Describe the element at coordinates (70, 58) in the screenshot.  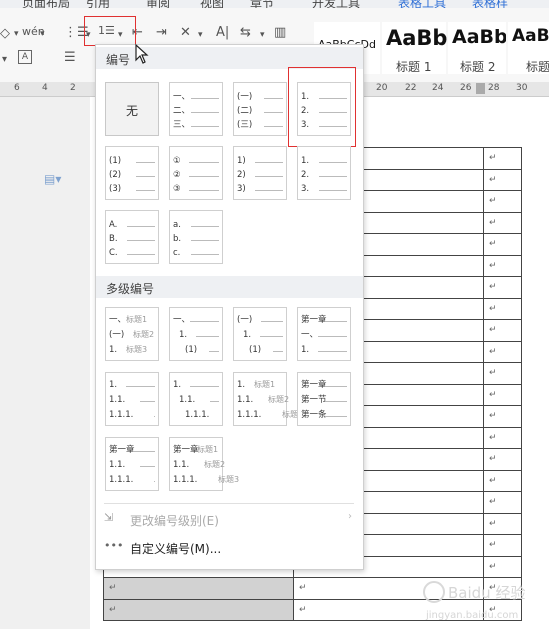
I see `align-left-icon: ☰` at that location.